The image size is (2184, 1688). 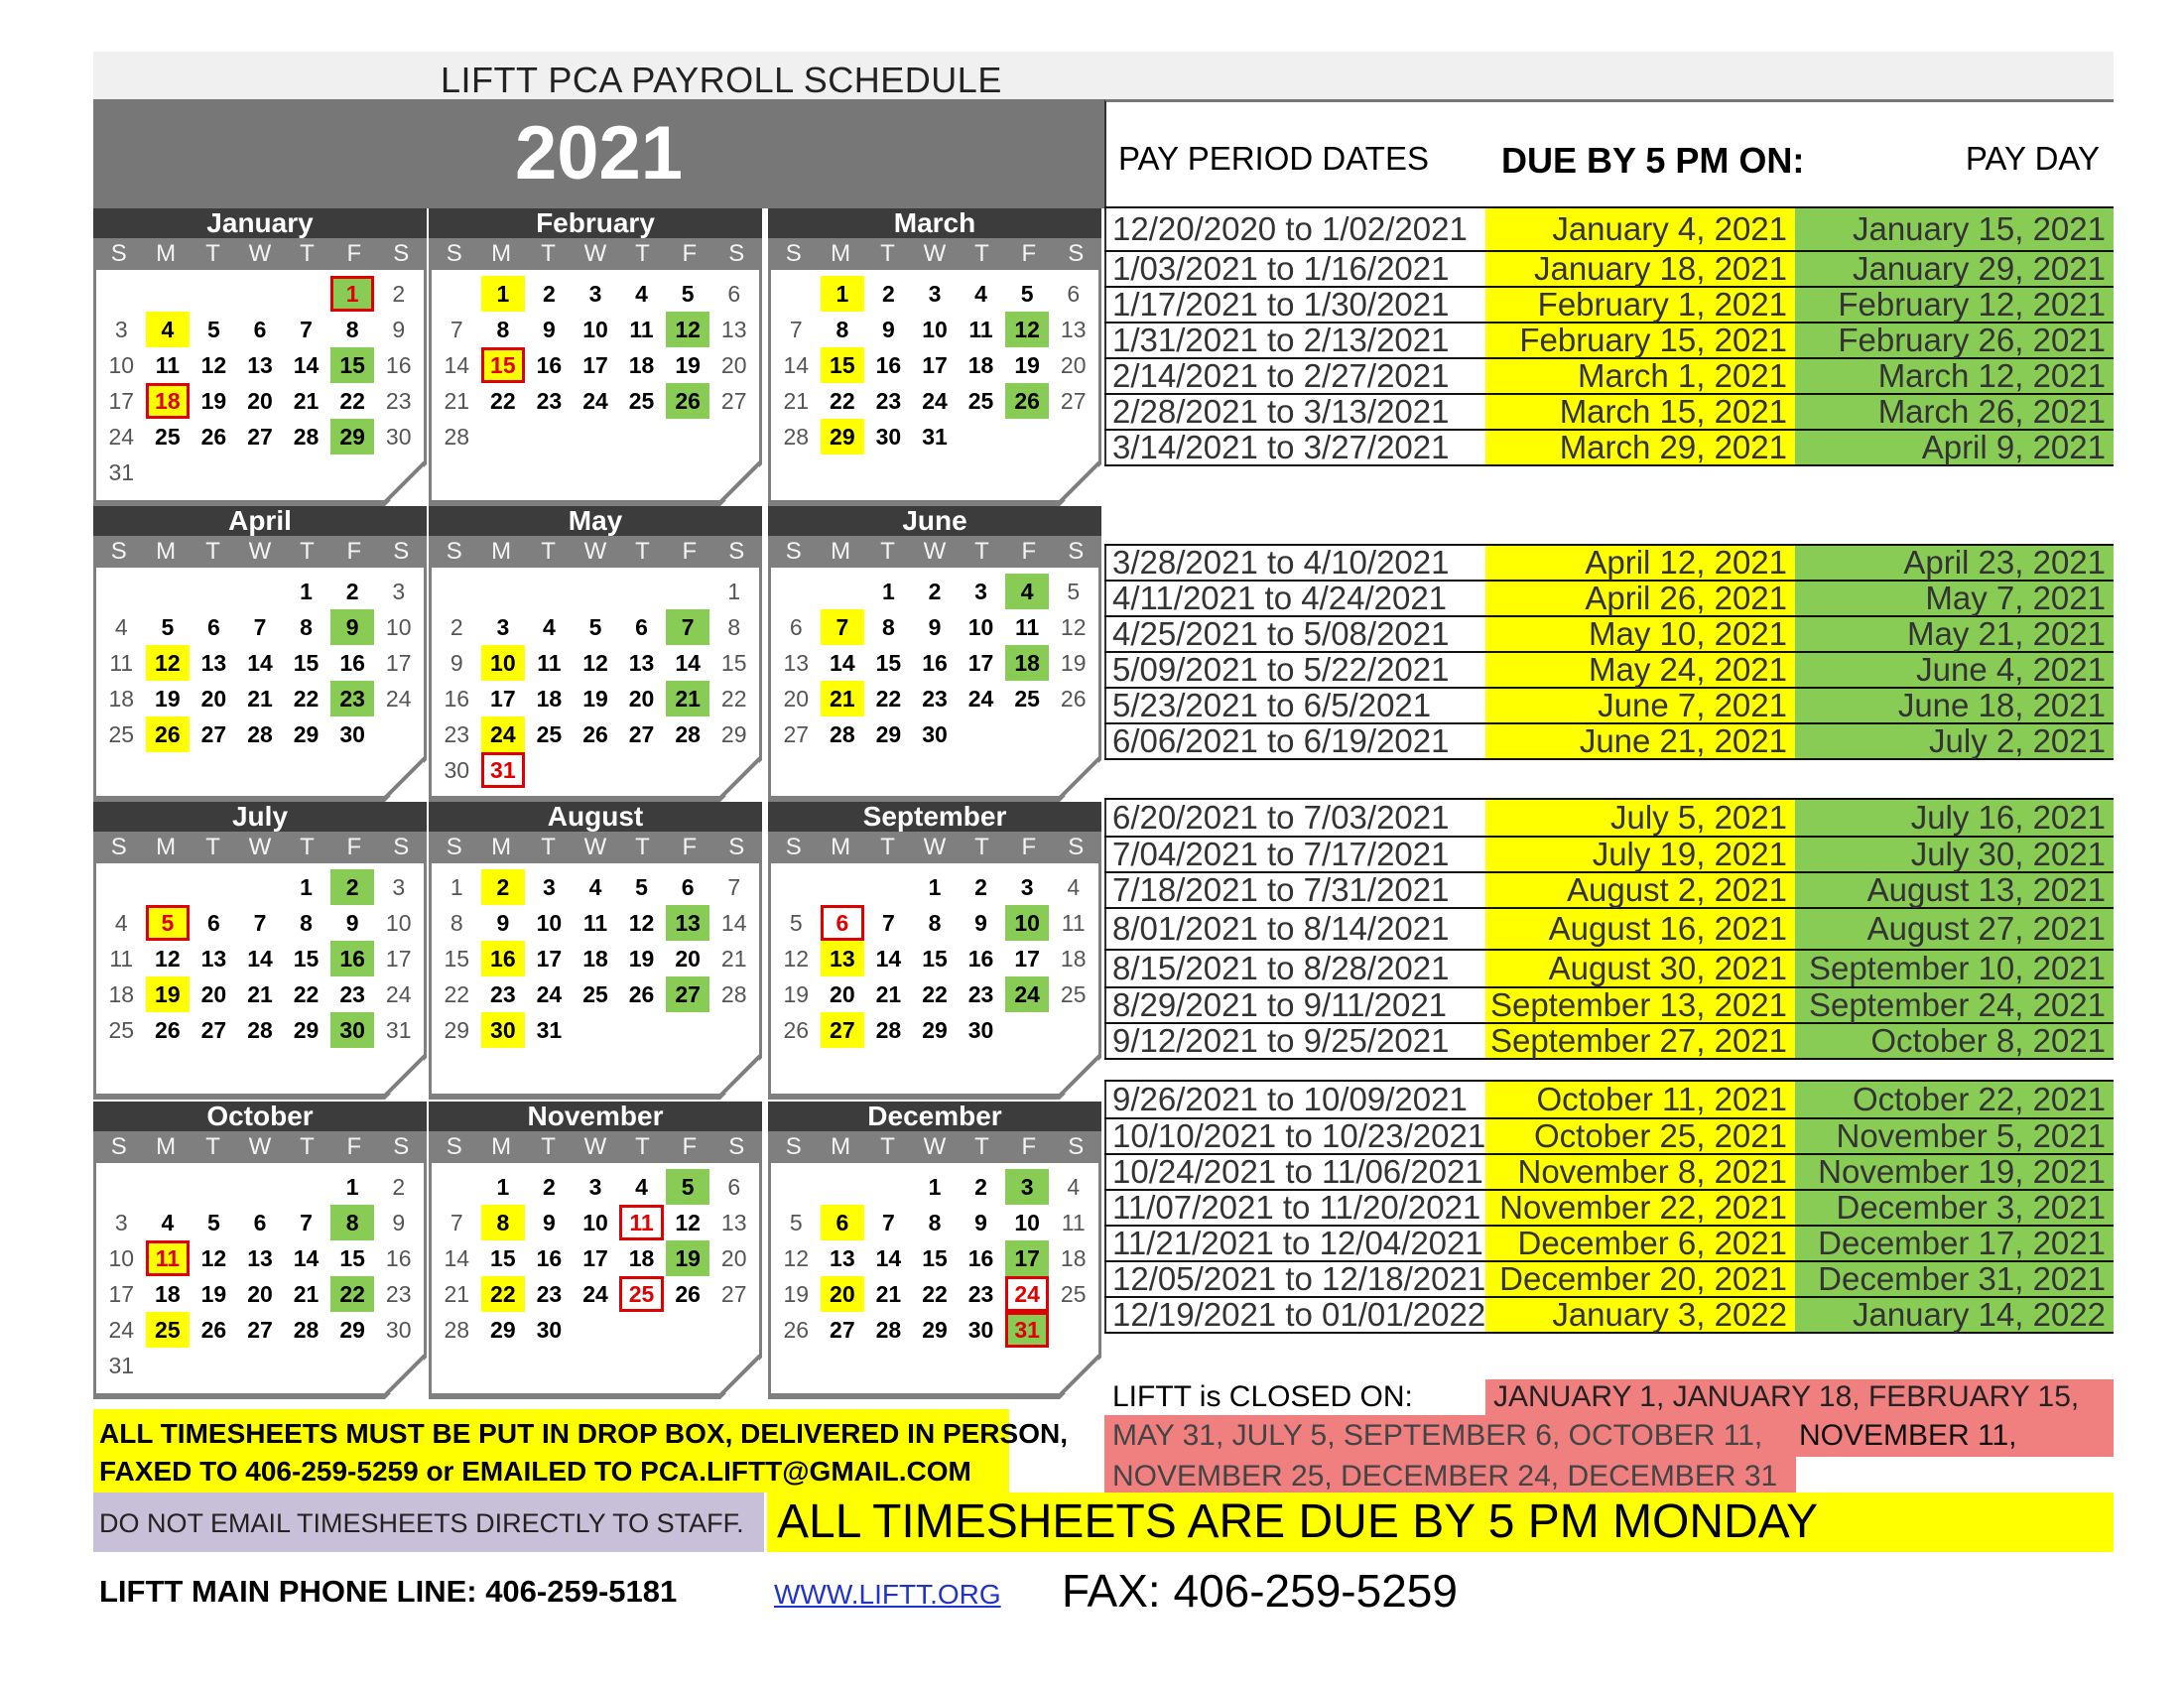 What do you see at coordinates (1294, 229) in the screenshot?
I see `pay-period-cell: 12/20/2020 to 1/02/2021` at bounding box center [1294, 229].